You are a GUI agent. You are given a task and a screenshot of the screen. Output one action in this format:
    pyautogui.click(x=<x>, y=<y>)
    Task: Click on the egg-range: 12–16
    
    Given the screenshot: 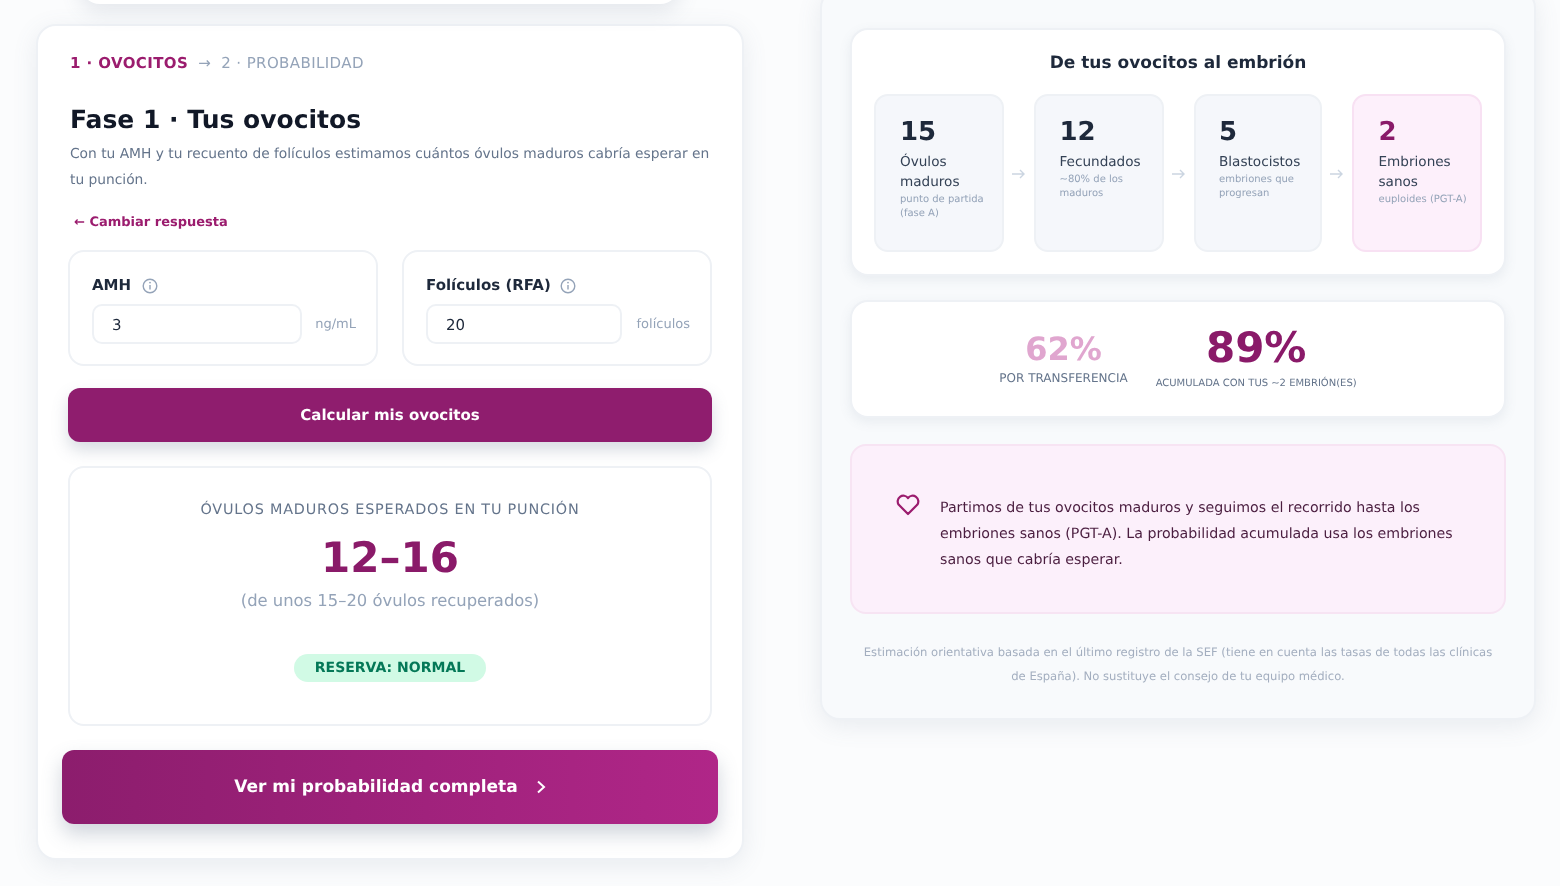 What is the action you would take?
    pyautogui.click(x=390, y=558)
    